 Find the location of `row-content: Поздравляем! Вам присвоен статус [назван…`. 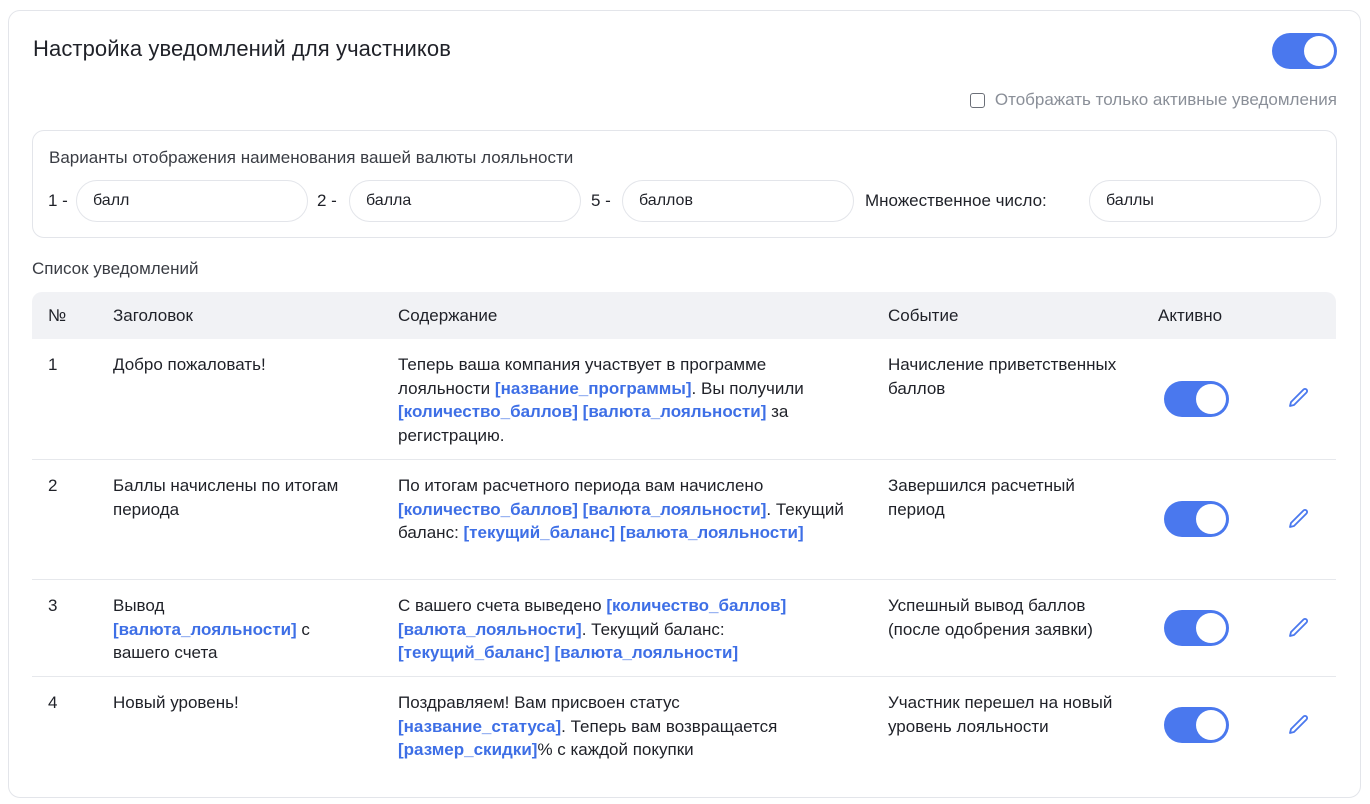

row-content: Поздравляем! Вам присвоен статус [назван… is located at coordinates (588, 726).